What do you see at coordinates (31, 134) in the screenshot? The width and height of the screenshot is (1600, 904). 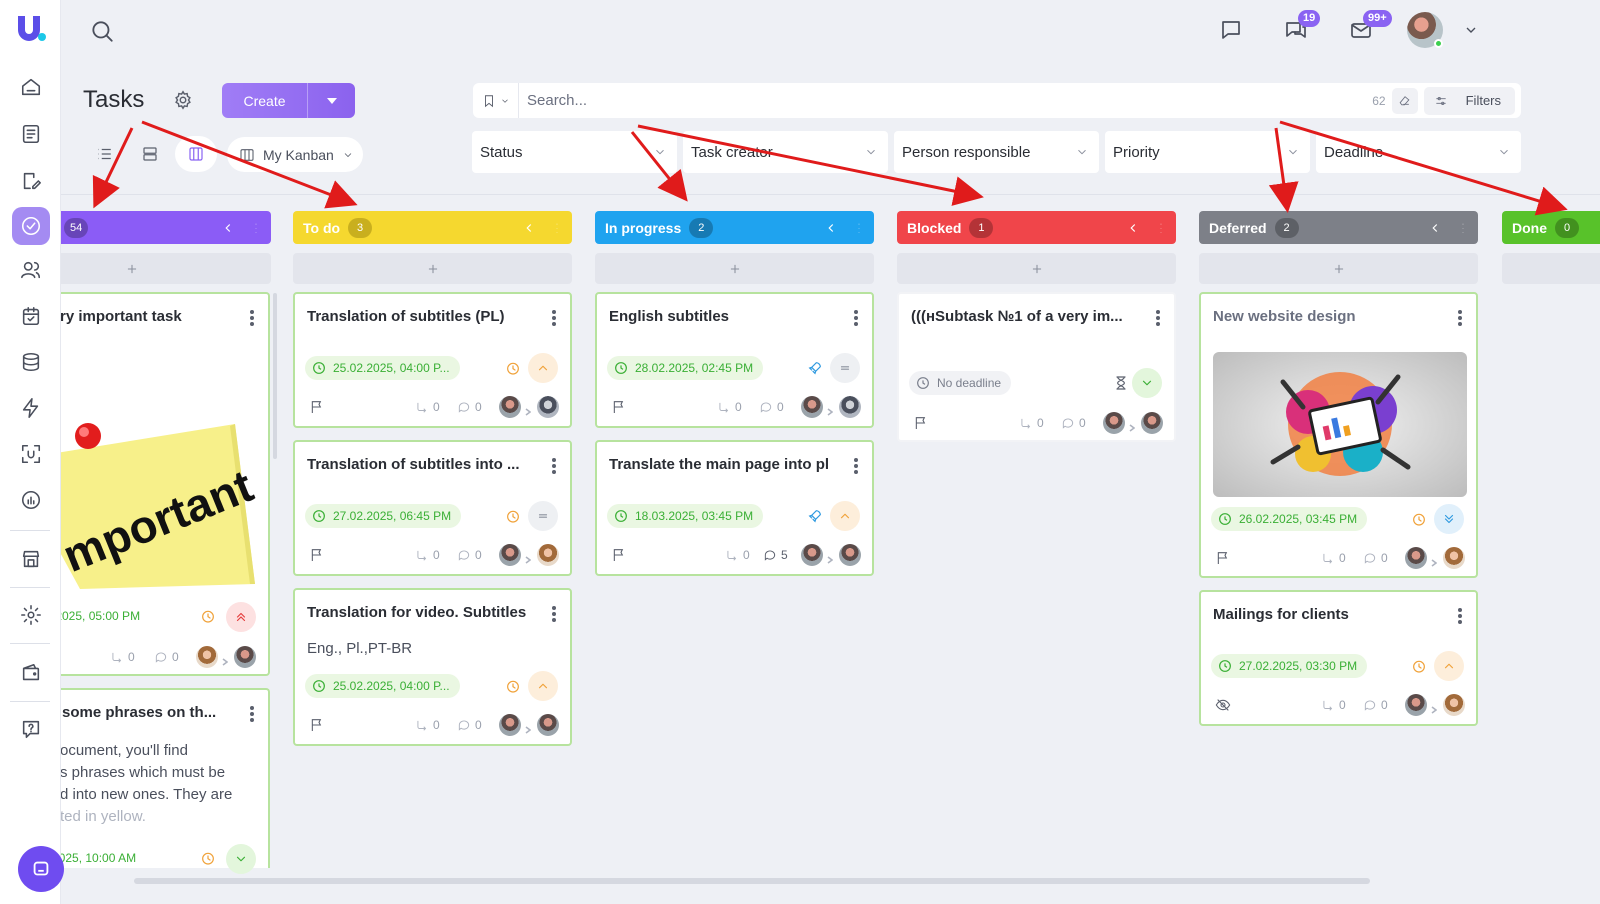 I see `news-icon` at bounding box center [31, 134].